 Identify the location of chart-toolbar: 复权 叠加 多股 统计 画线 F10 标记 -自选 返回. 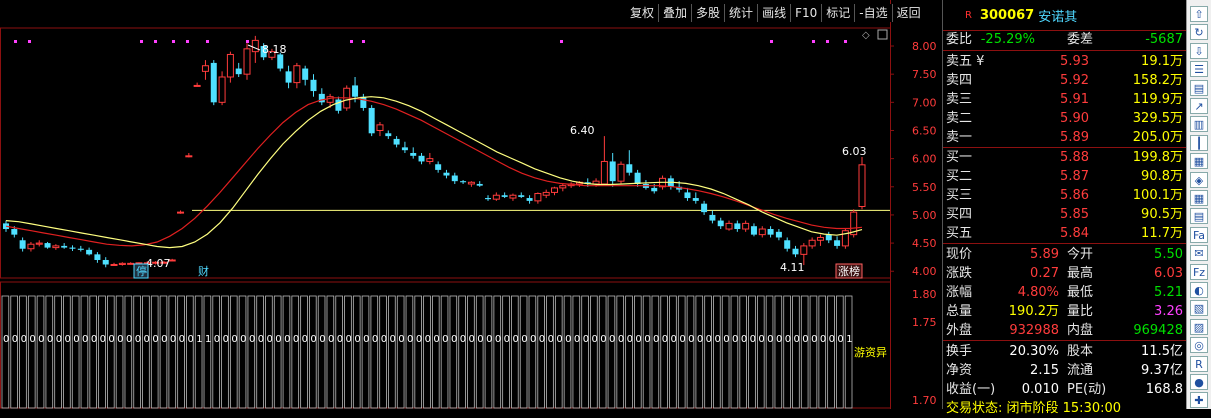
(775, 13).